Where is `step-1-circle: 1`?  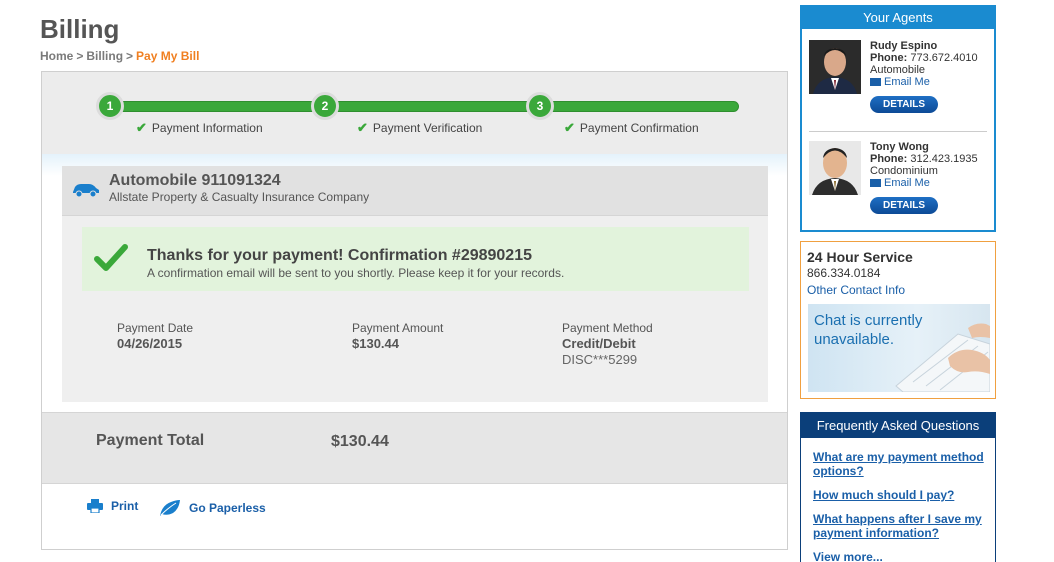
step-1-circle: 1 is located at coordinates (110, 106).